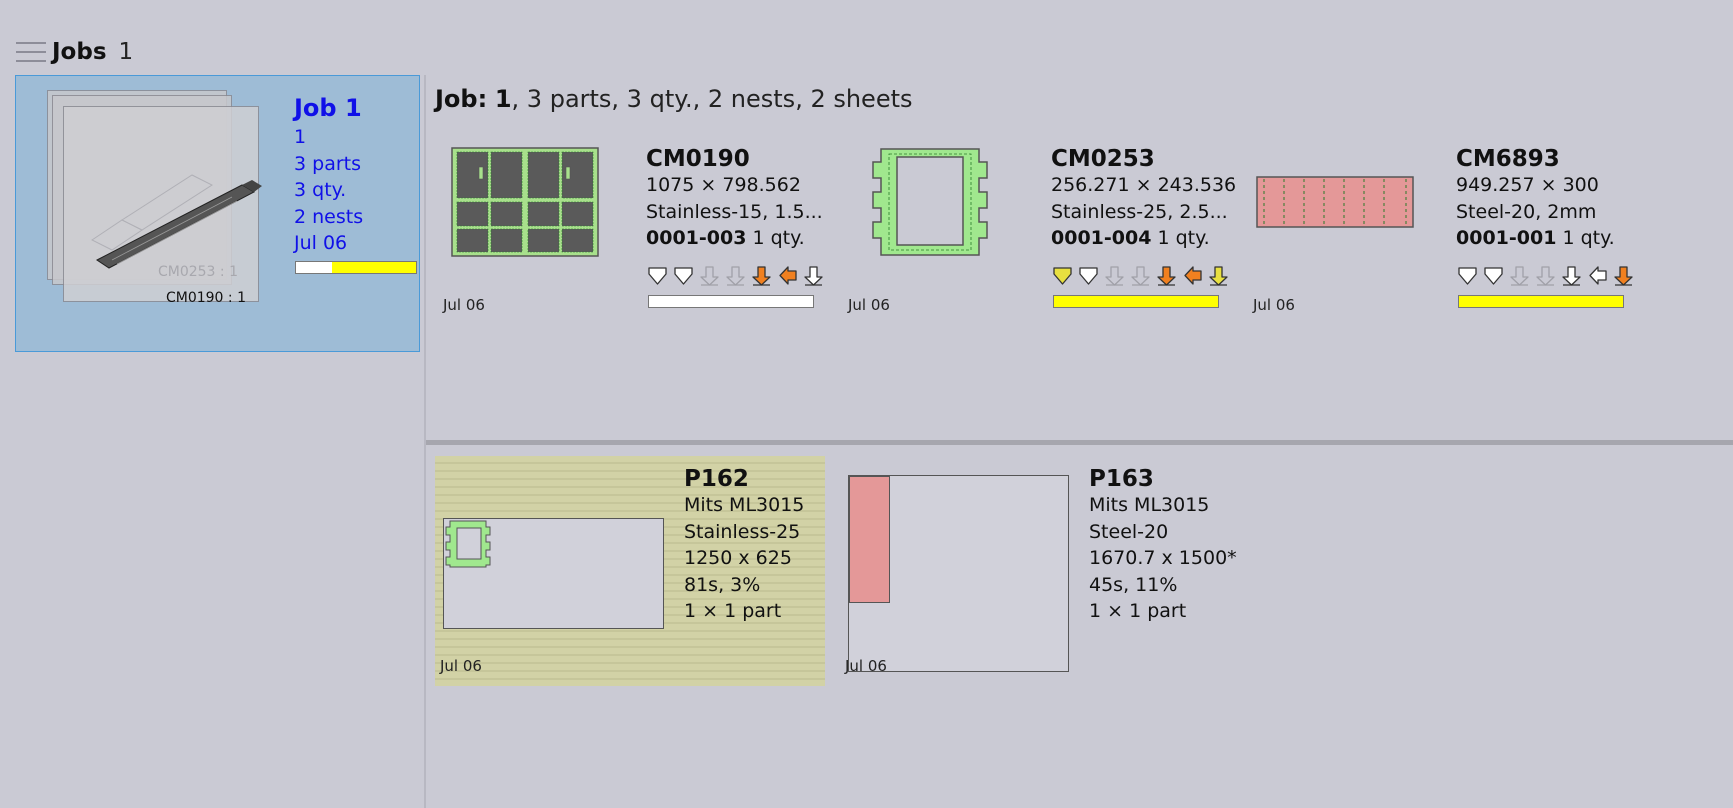  Describe the element at coordinates (321, 243) in the screenshot. I see `job-date: Jul 06` at that location.